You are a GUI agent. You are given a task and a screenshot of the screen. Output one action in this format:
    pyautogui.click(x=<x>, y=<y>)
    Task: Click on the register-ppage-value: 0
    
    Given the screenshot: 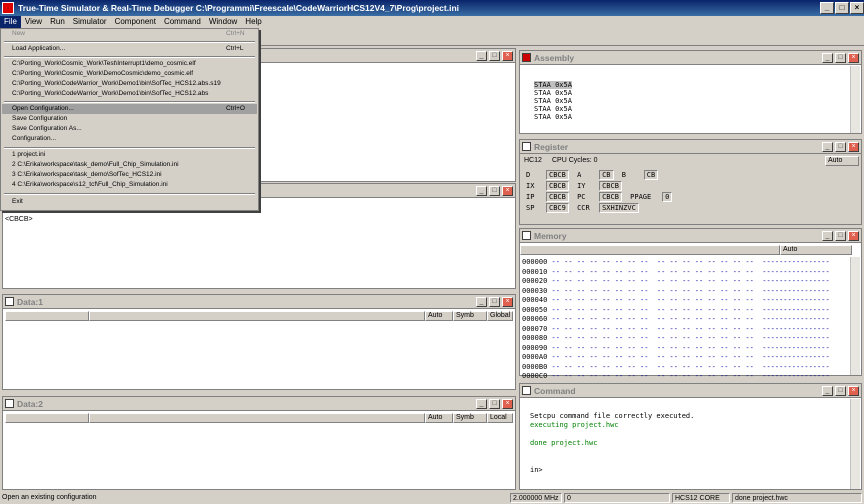 What is the action you would take?
    pyautogui.click(x=667, y=197)
    